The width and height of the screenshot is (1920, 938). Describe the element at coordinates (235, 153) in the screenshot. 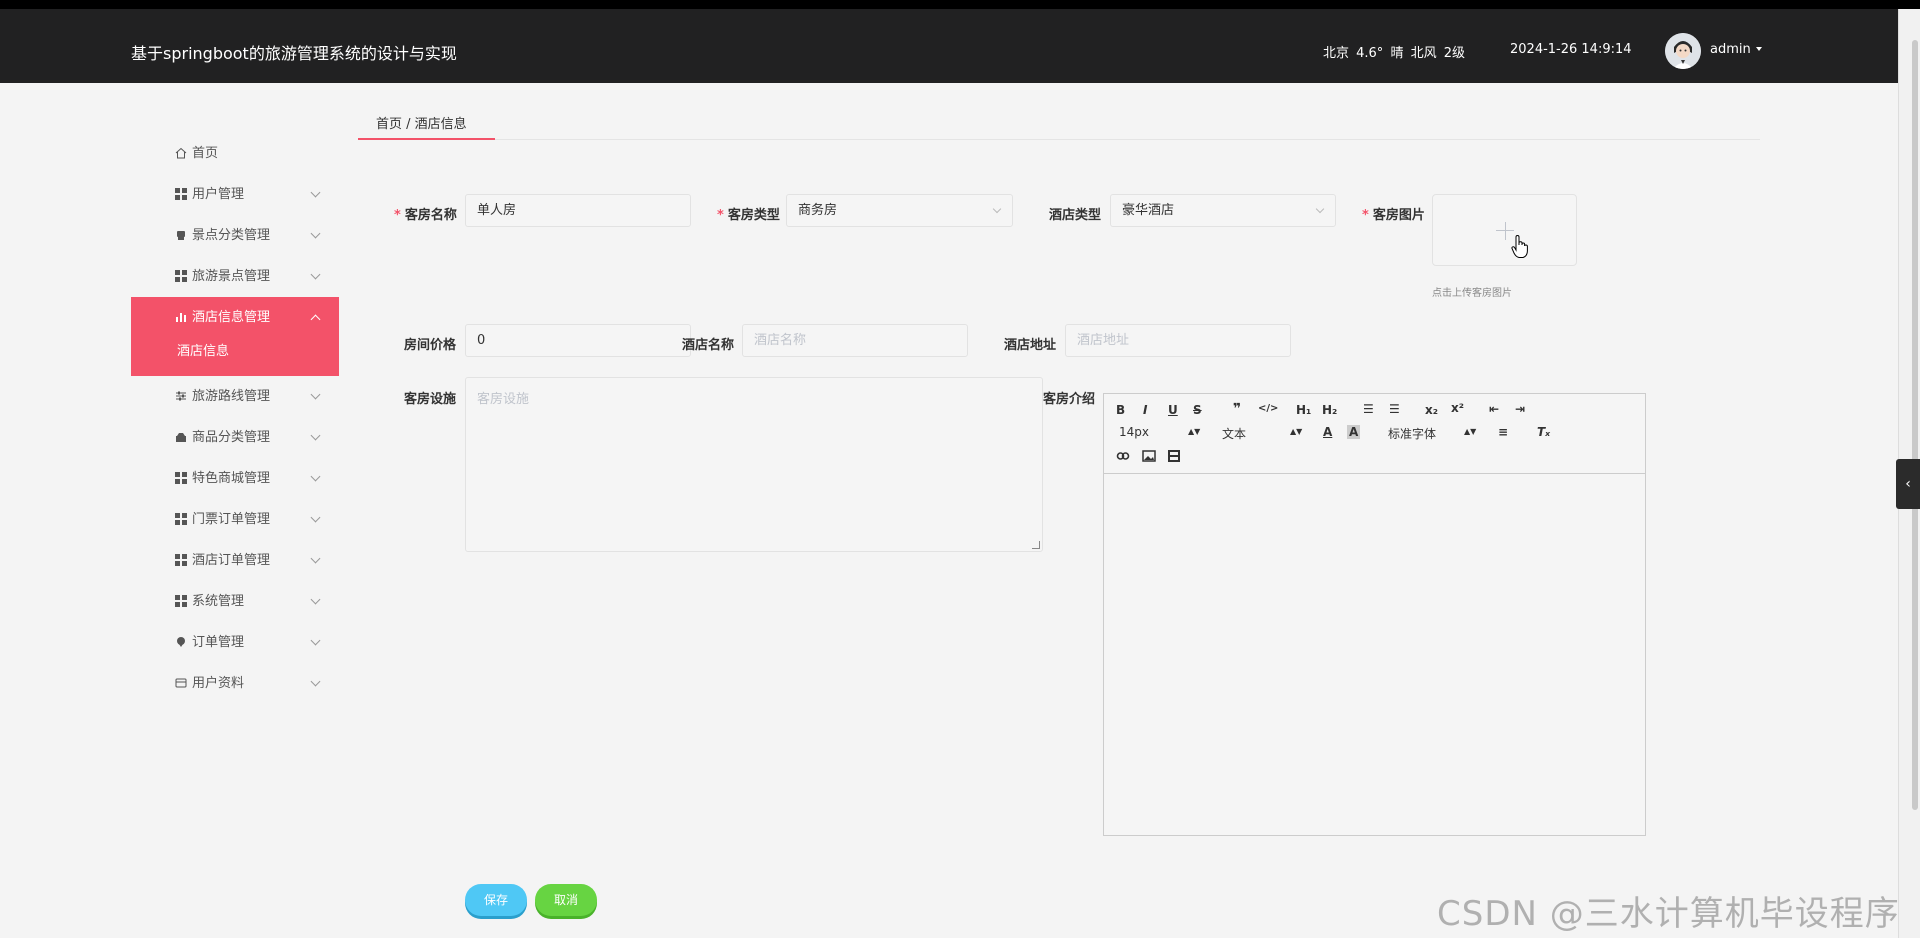

I see `sidebar-item-home: 首页` at that location.